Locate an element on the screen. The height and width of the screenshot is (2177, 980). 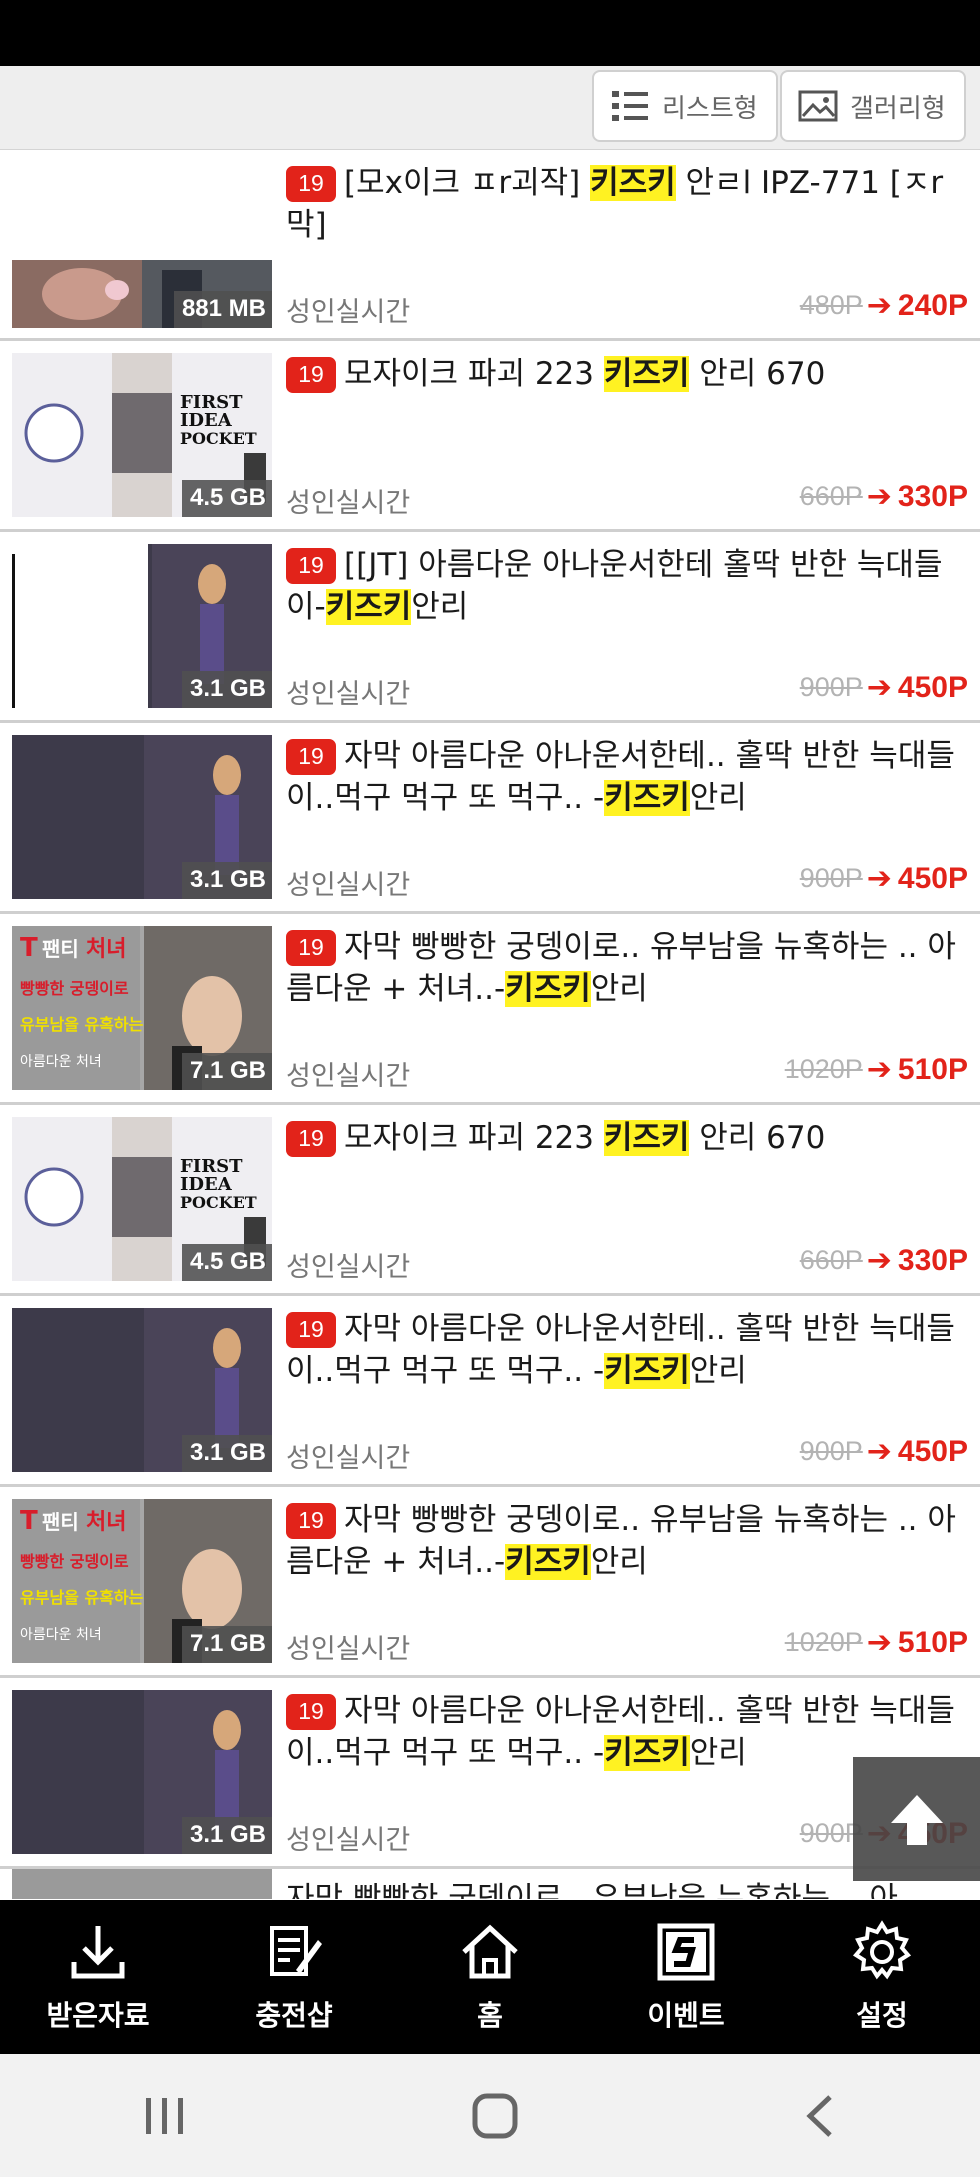
arrow-up-icon is located at coordinates (916, 1820).